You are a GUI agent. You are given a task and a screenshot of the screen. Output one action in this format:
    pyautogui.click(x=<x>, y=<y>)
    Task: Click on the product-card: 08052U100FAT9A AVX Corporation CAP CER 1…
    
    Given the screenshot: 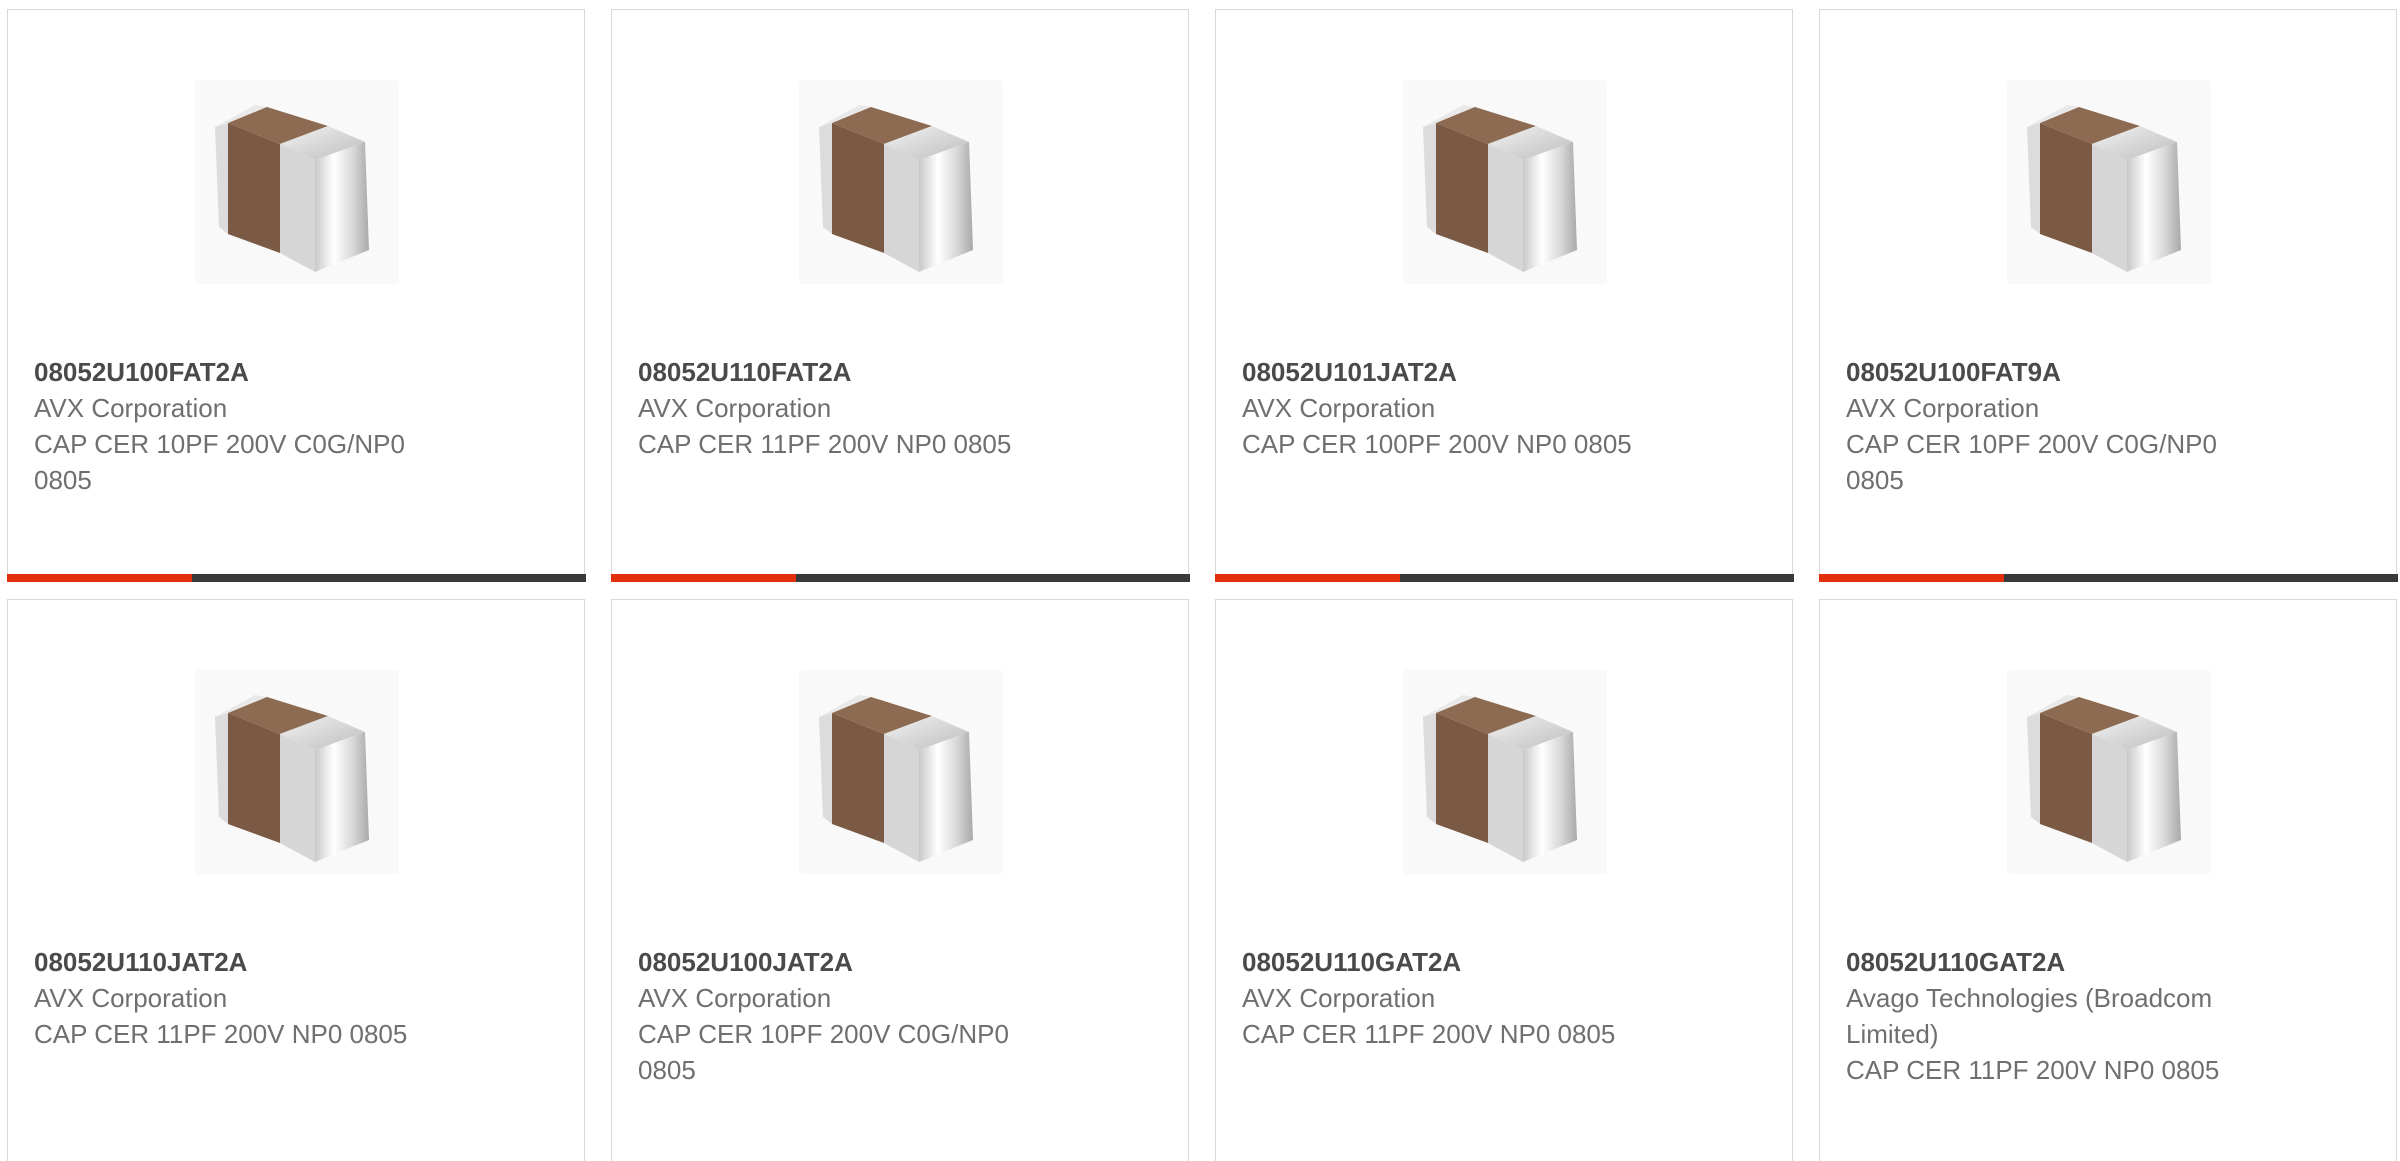 What is the action you would take?
    pyautogui.click(x=2108, y=295)
    